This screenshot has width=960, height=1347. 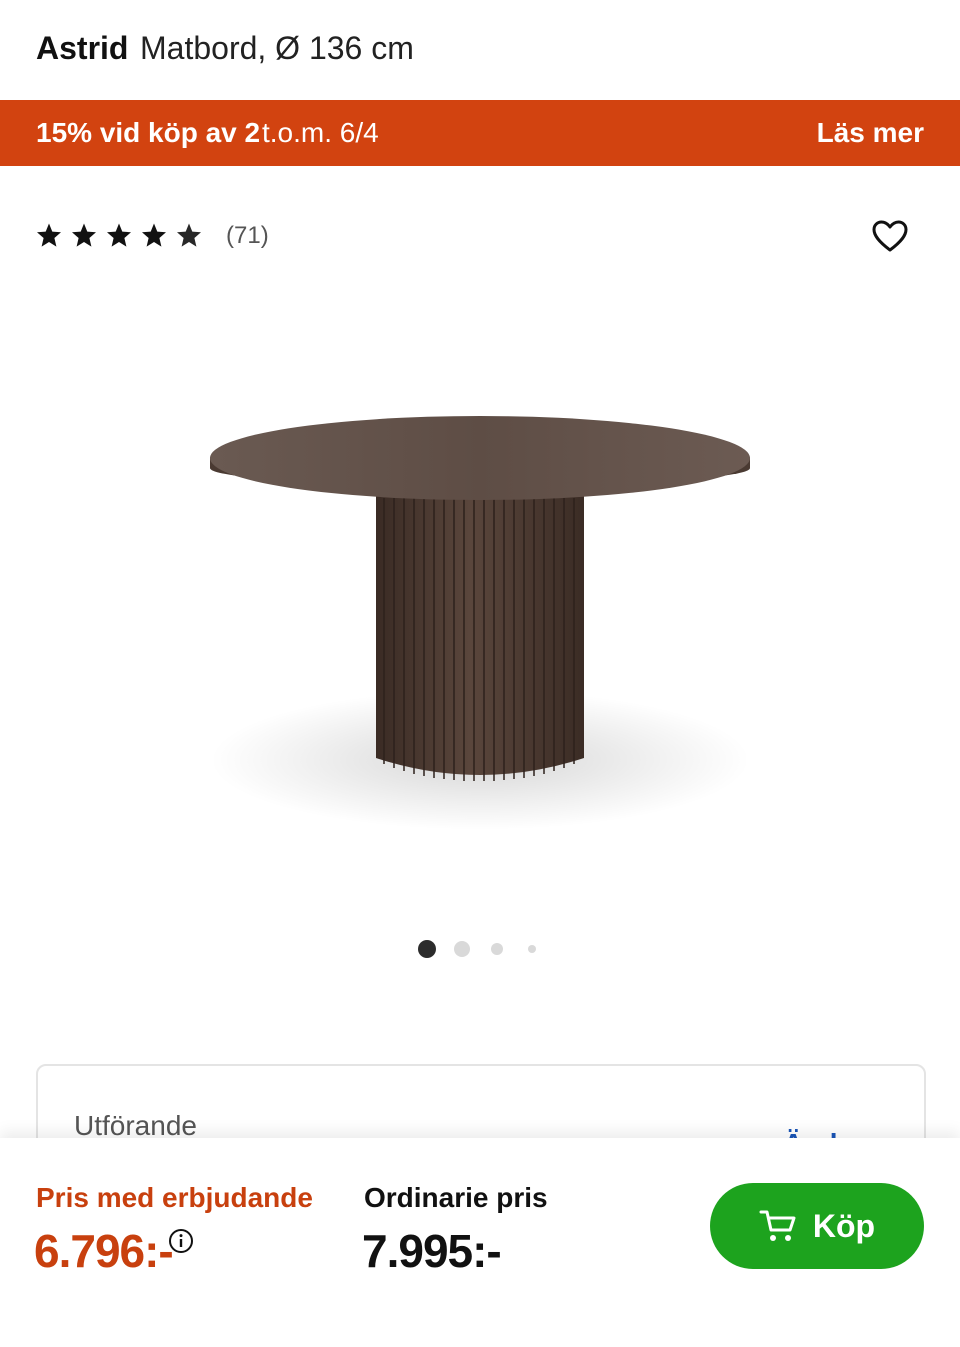 What do you see at coordinates (104, 1251) in the screenshot?
I see `offer-price: 6.796:-` at bounding box center [104, 1251].